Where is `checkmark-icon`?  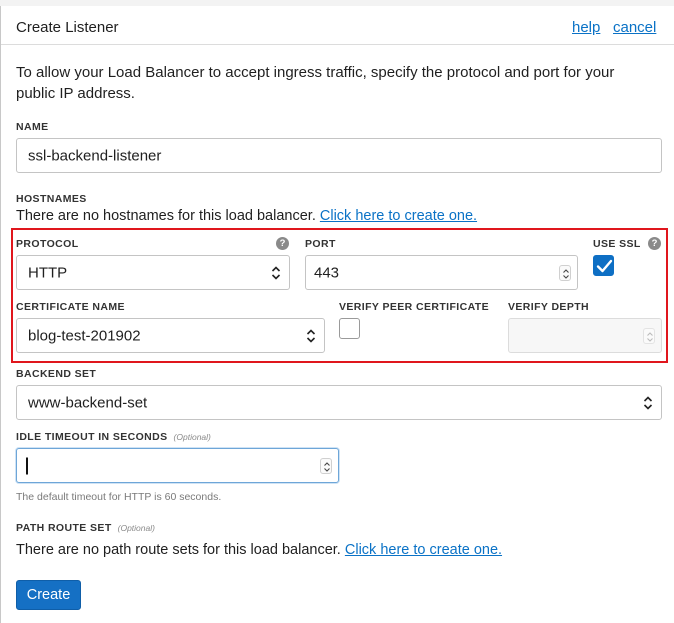
checkmark-icon is located at coordinates (604, 266).